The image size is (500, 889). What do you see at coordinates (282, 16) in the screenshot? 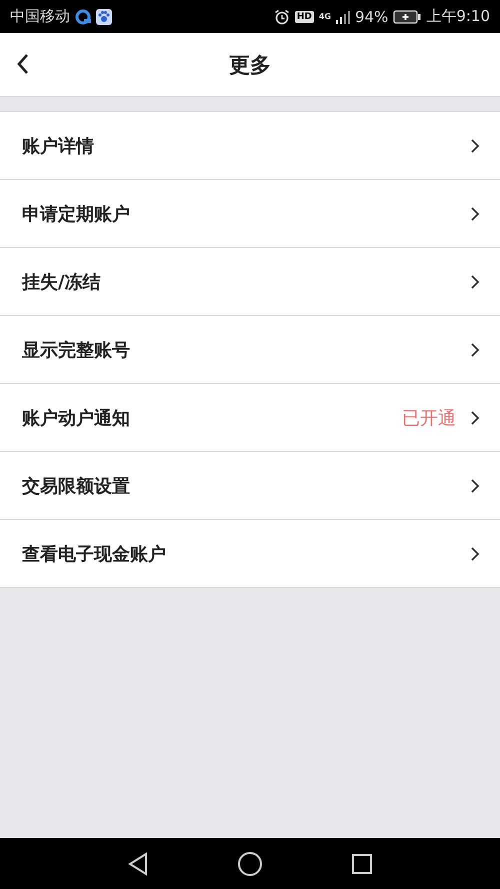
I see `alarm-icon` at bounding box center [282, 16].